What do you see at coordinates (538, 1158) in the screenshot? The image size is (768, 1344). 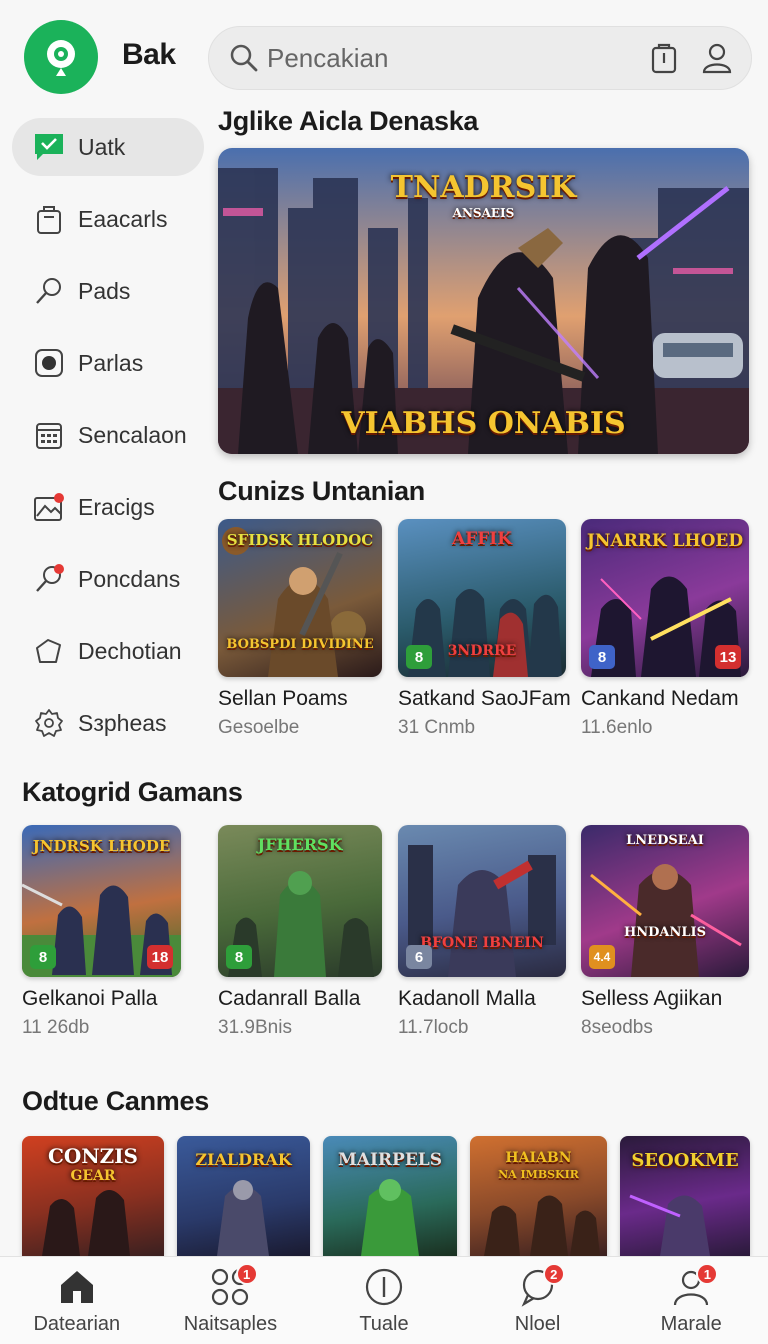 I see `game-art-title: HAIABN` at bounding box center [538, 1158].